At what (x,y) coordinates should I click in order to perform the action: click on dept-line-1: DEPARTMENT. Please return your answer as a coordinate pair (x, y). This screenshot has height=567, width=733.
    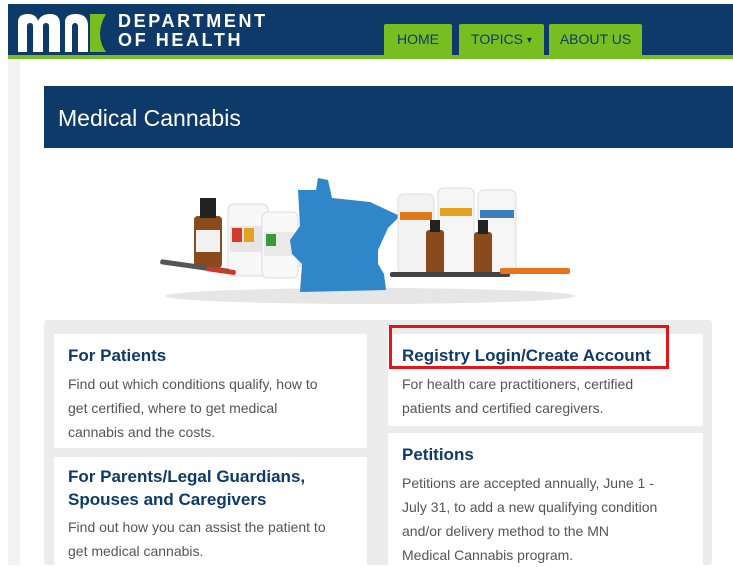
    Looking at the image, I should click on (193, 21).